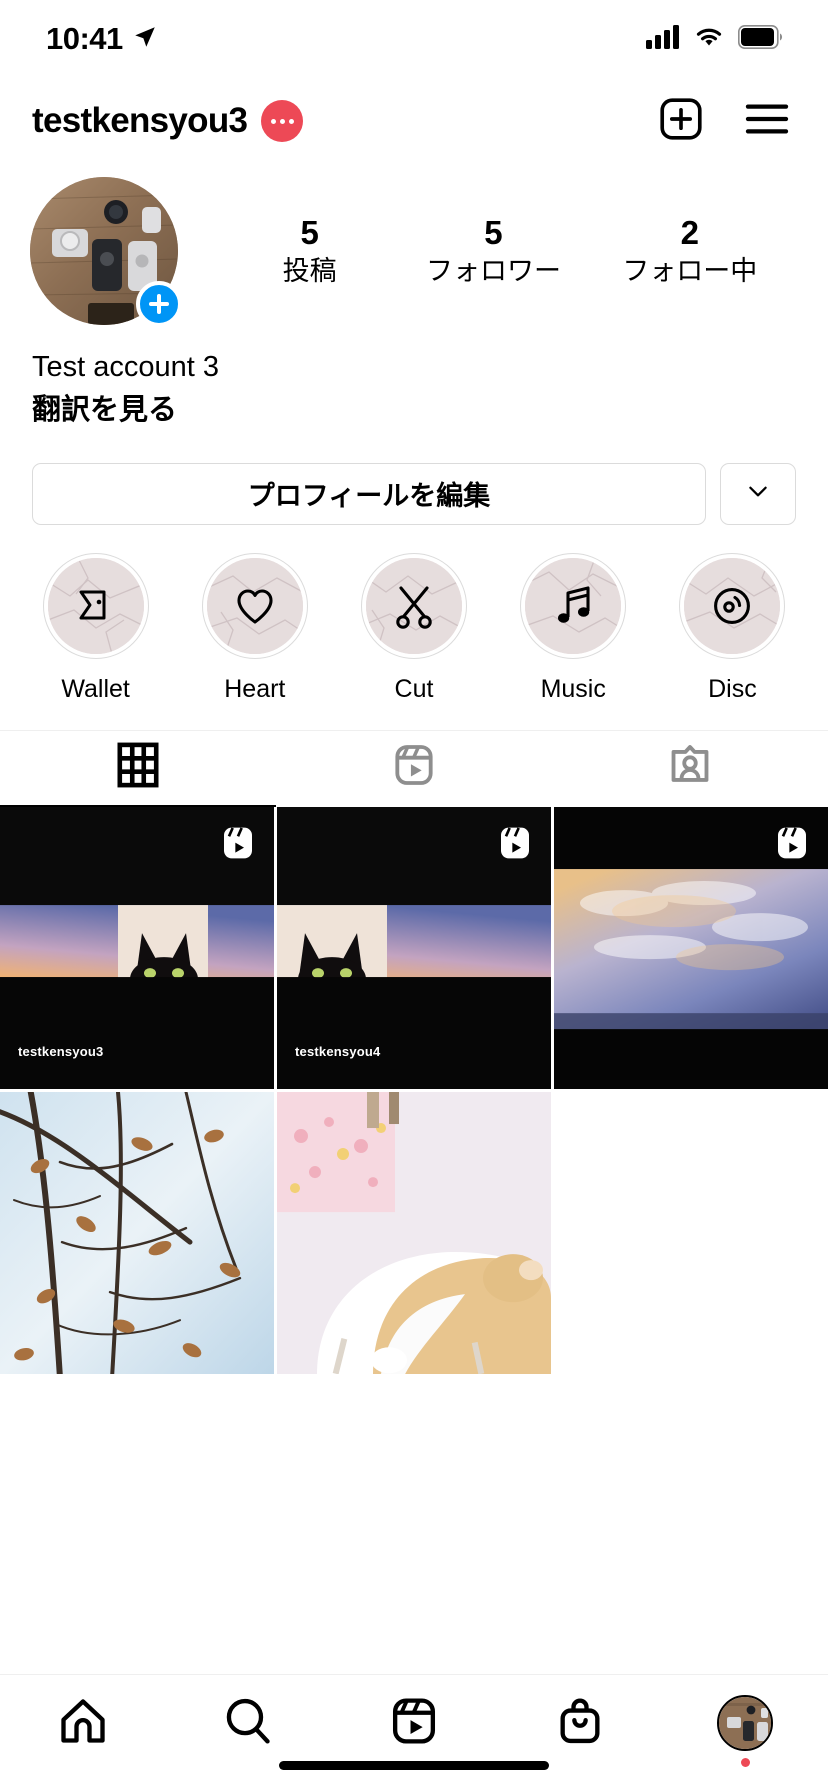  I want to click on avatar-wrapper, so click(106, 252).